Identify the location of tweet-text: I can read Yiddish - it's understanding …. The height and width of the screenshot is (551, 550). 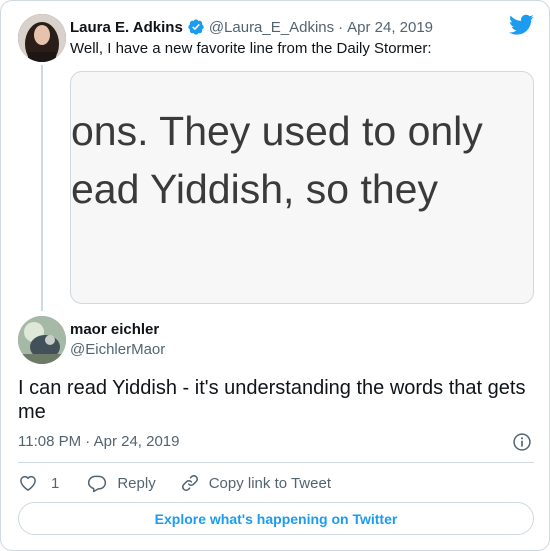
(272, 400).